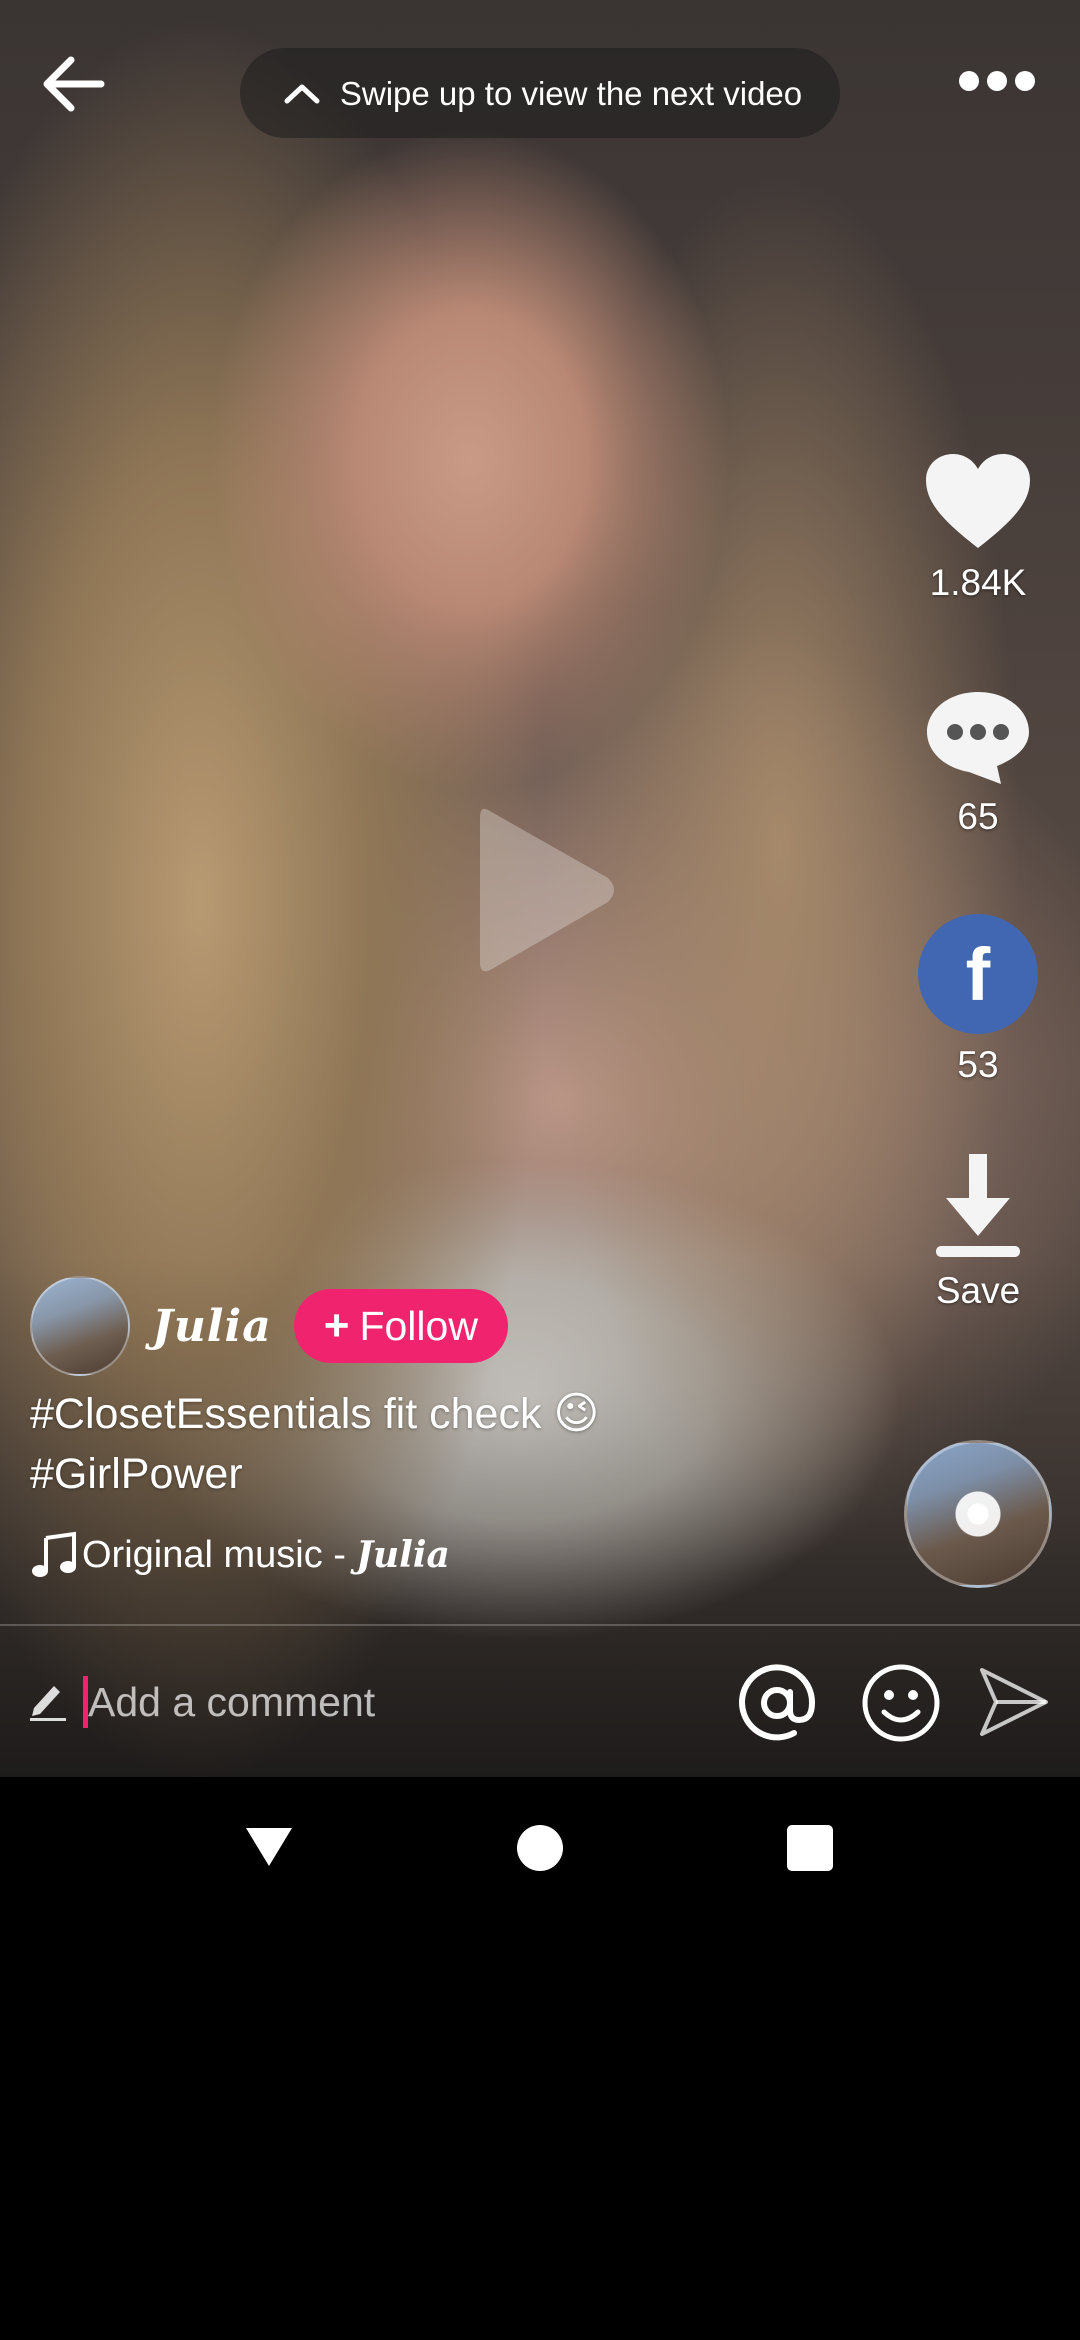 Image resolution: width=1080 pixels, height=2340 pixels. I want to click on music-disc, so click(978, 1514).